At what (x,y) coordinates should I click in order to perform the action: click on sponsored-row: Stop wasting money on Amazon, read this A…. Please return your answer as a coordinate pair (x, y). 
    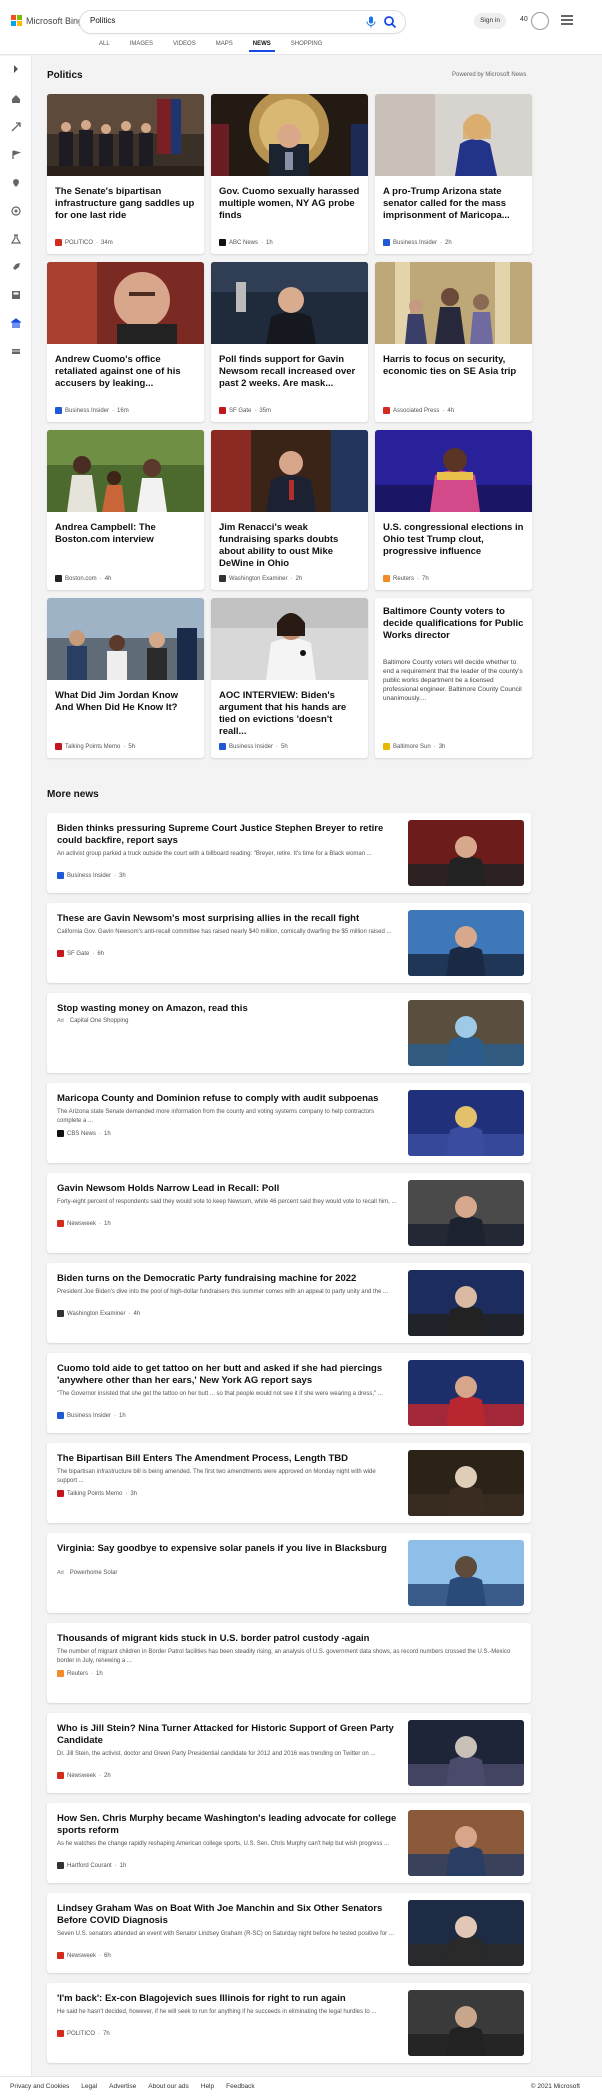
    Looking at the image, I should click on (289, 1033).